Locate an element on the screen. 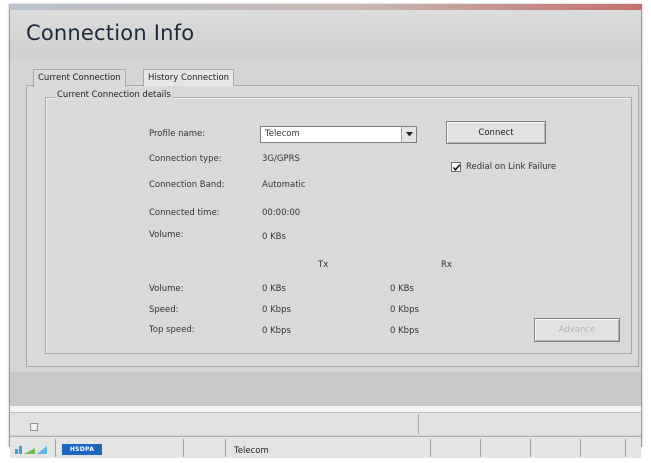 Image resolution: width=651 pixels, height=463 pixels. tx-header: Tx is located at coordinates (323, 265).